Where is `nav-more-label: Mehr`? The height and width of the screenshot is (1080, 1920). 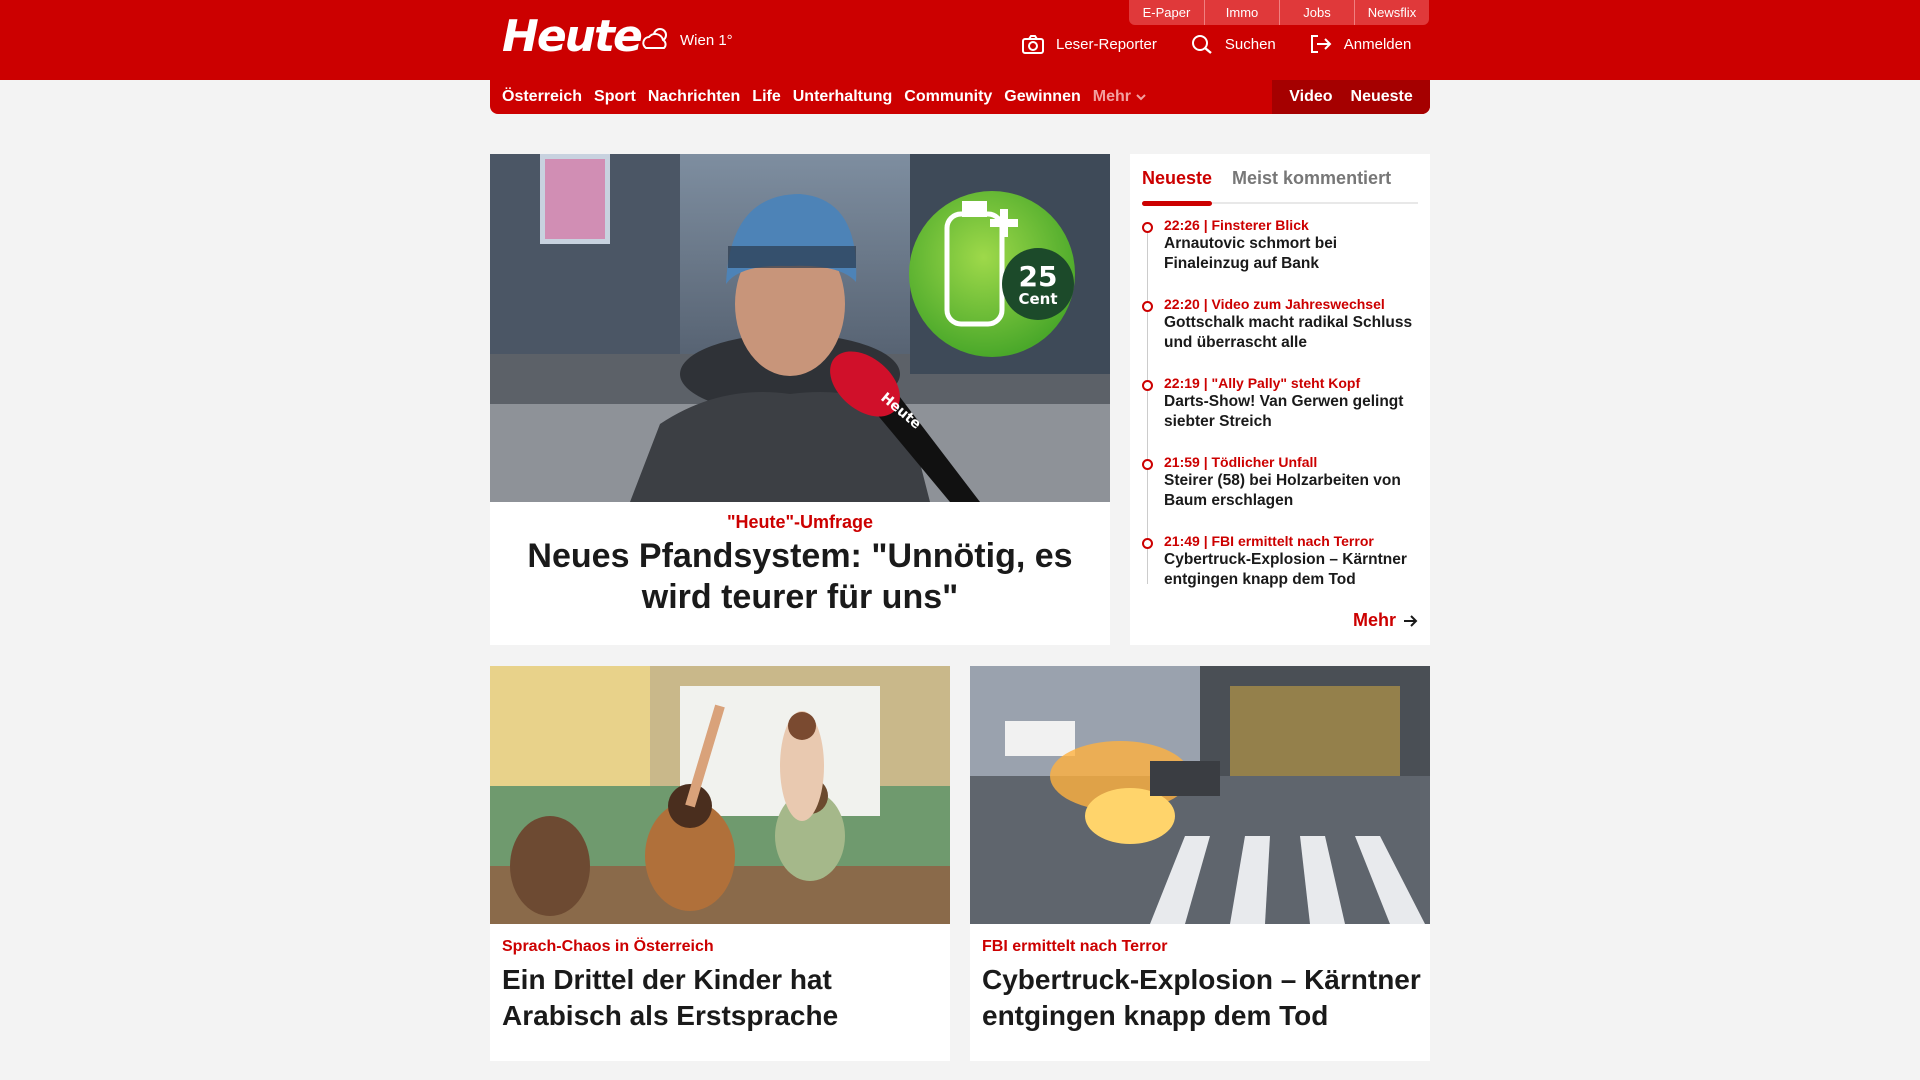
nav-more-label: Mehr is located at coordinates (1111, 96).